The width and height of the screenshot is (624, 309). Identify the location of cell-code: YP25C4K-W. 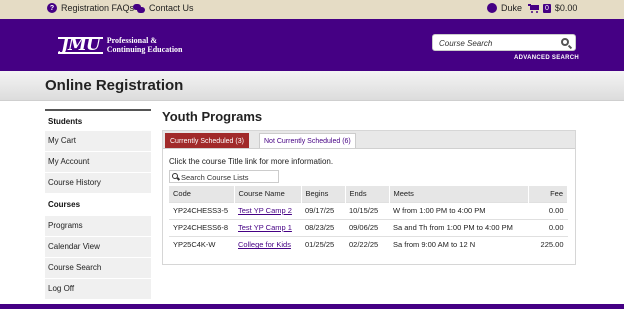
(201, 244).